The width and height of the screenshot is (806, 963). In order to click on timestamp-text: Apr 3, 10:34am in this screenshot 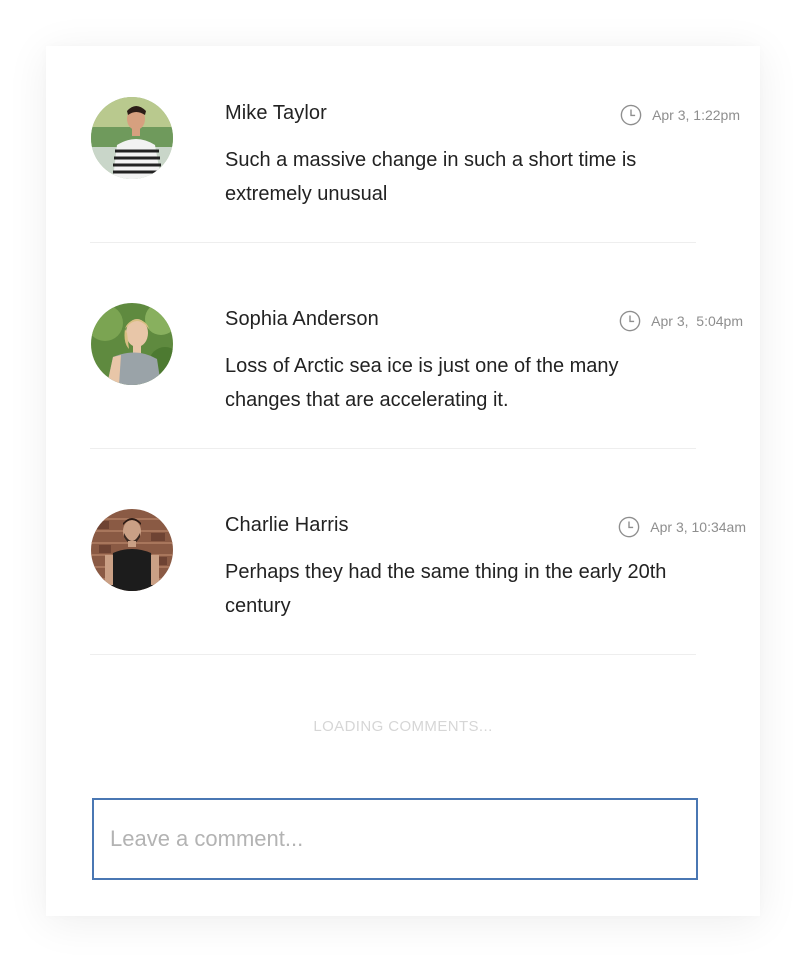, I will do `click(698, 527)`.